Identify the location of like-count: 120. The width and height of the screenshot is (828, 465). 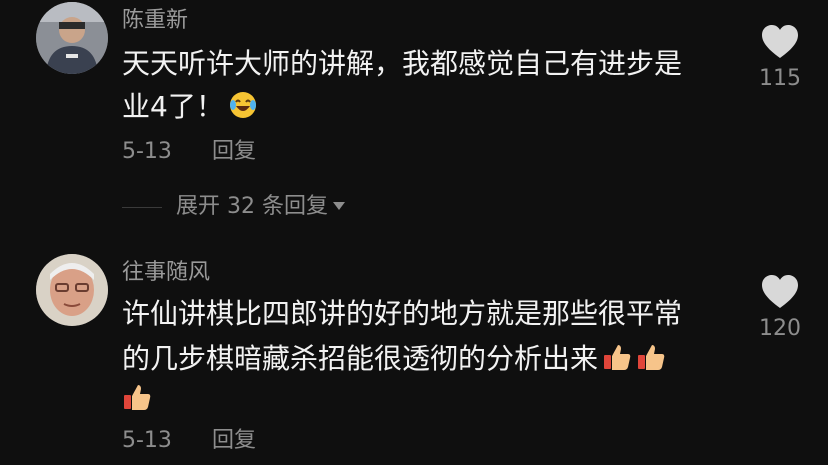
(780, 328).